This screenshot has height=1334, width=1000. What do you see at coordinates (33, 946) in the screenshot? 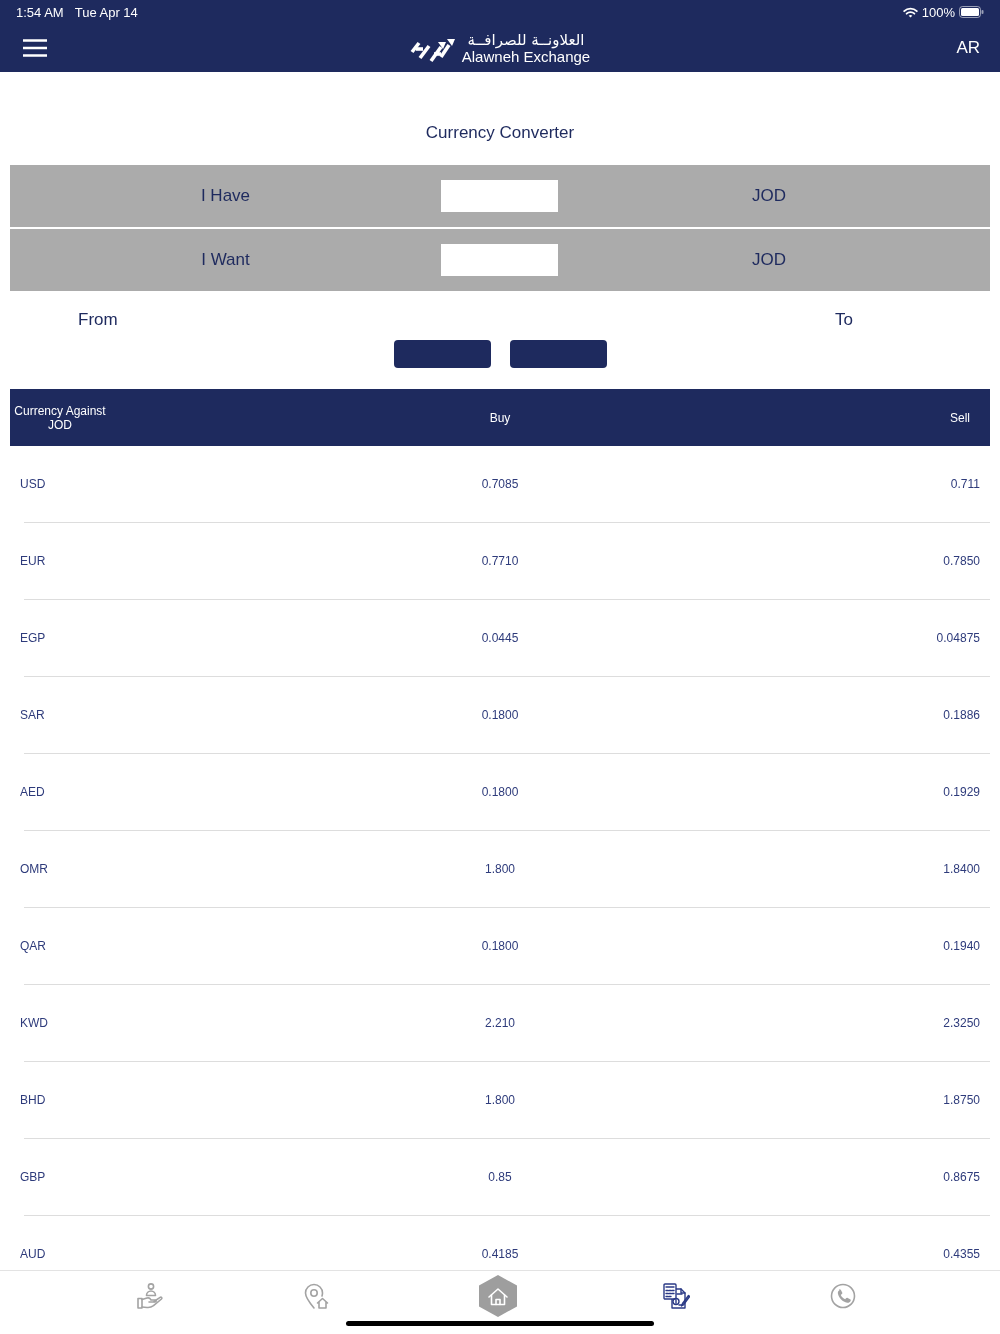
I see `currency-cell: QAR` at bounding box center [33, 946].